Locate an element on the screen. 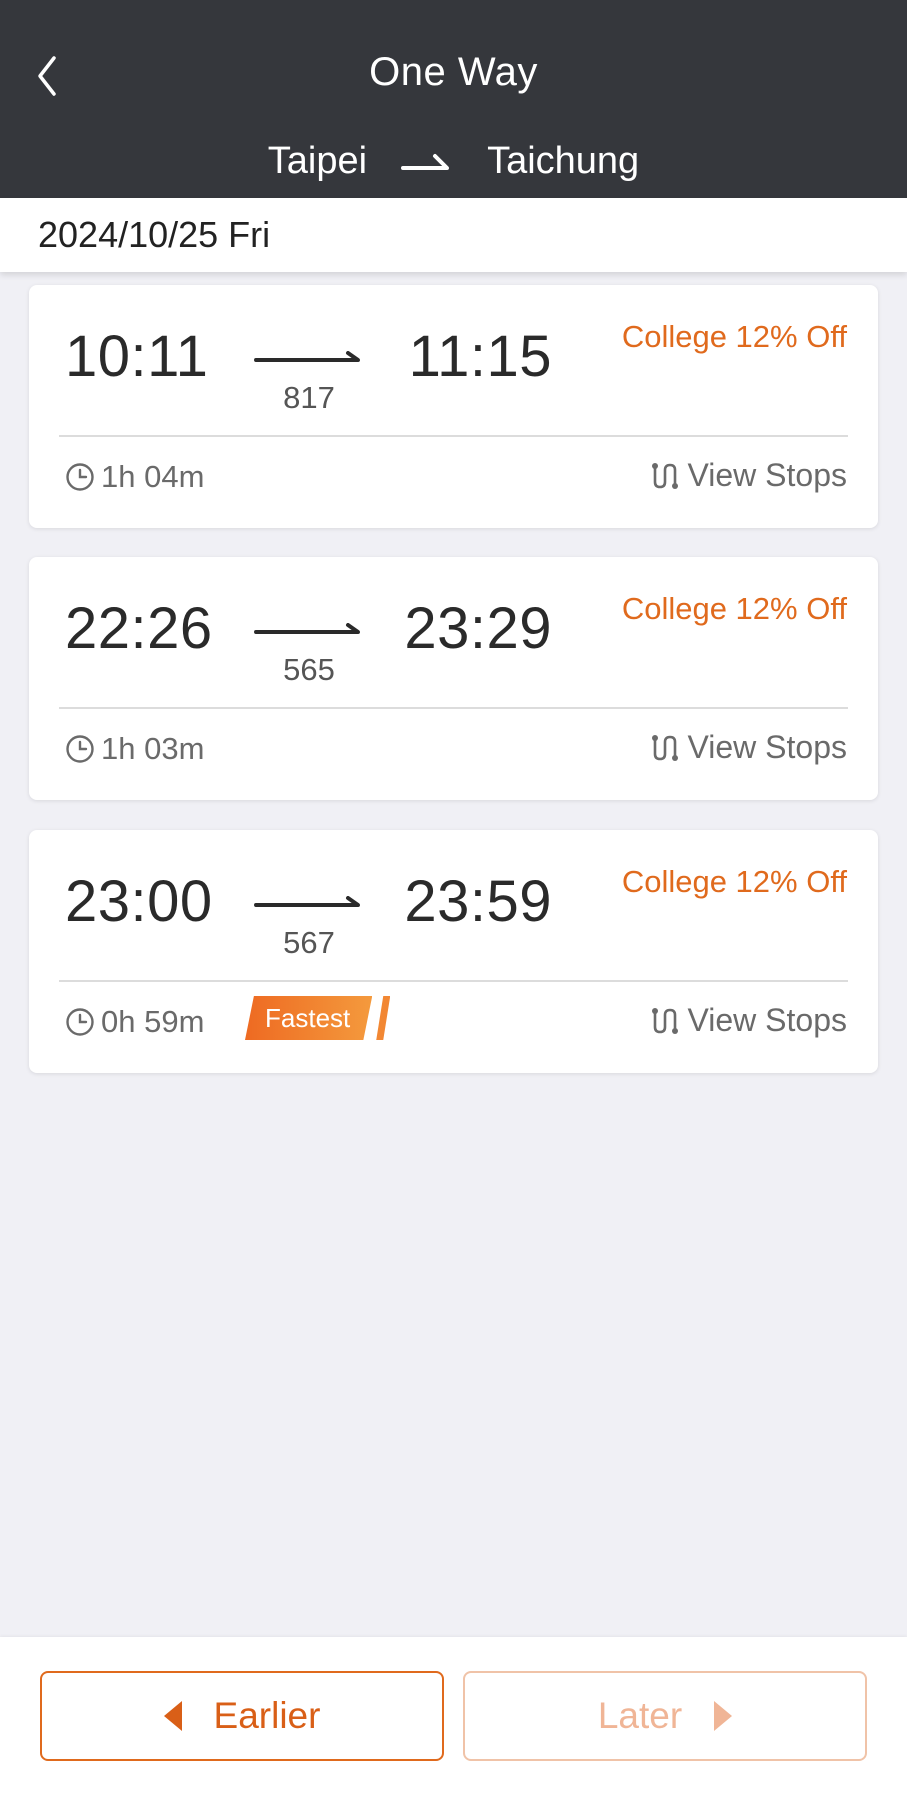 This screenshot has height=1805, width=907. travel-duration: 1h 03m is located at coordinates (134, 749).